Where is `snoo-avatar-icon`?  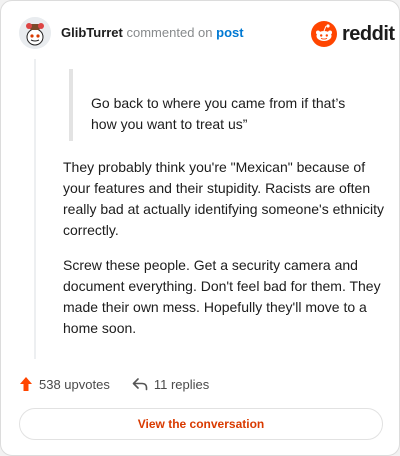
snoo-avatar-icon is located at coordinates (35, 33).